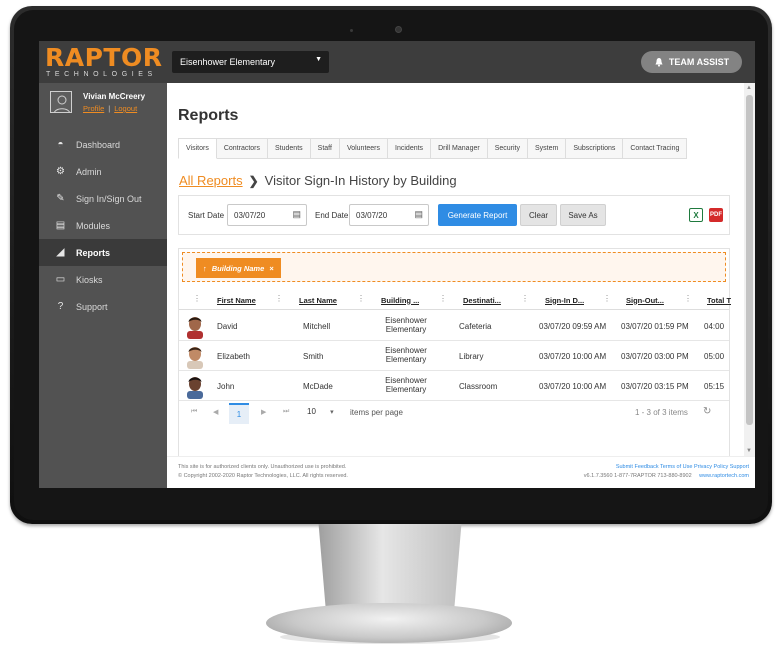 The image size is (780, 647). I want to click on user-links: Profile | Logout, so click(110, 108).